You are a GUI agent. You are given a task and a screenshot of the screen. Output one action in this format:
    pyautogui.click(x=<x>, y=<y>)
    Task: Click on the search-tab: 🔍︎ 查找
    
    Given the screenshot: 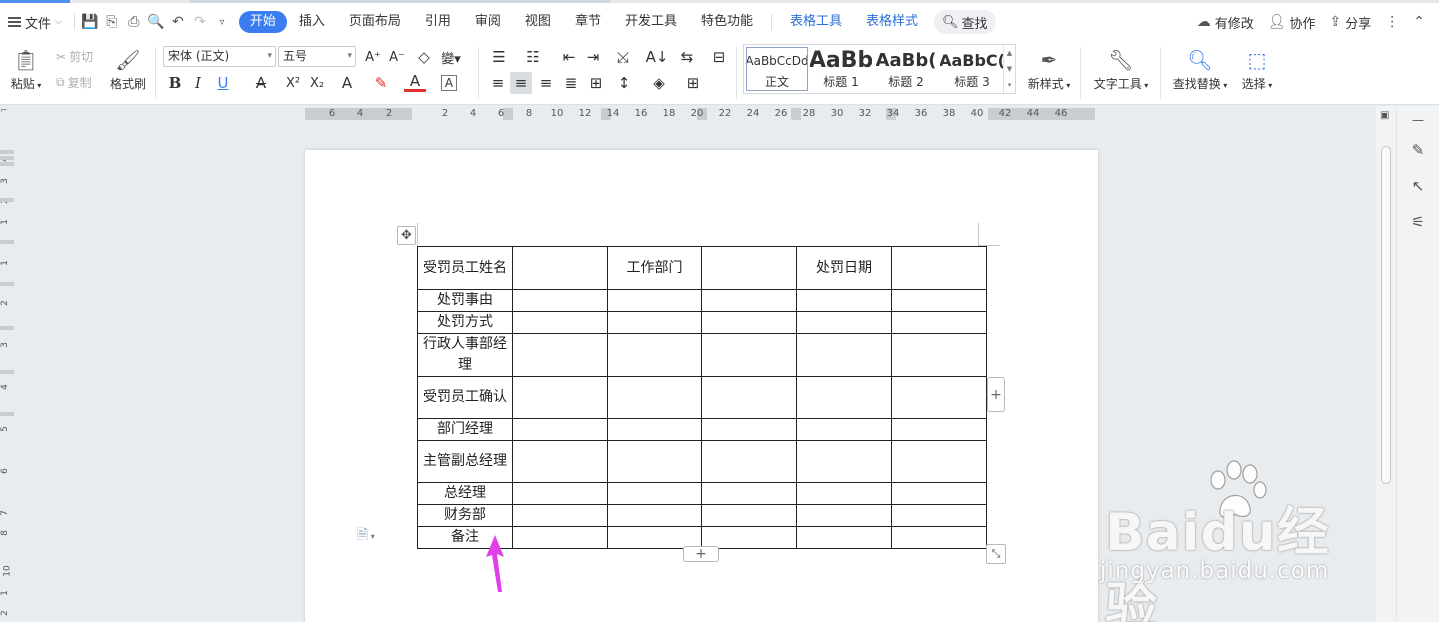 What is the action you would take?
    pyautogui.click(x=965, y=22)
    